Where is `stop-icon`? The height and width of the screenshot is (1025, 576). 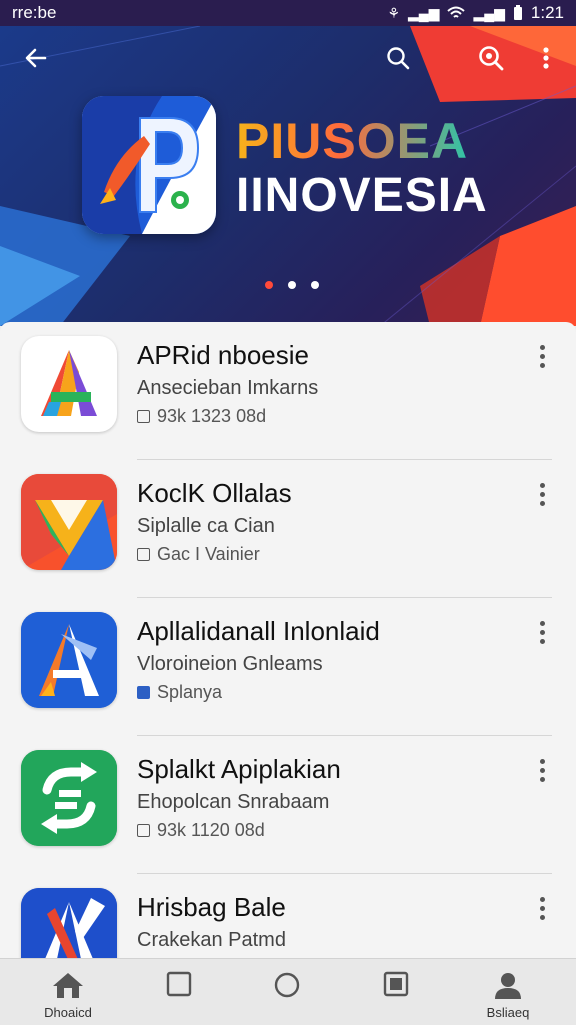 stop-icon is located at coordinates (396, 984).